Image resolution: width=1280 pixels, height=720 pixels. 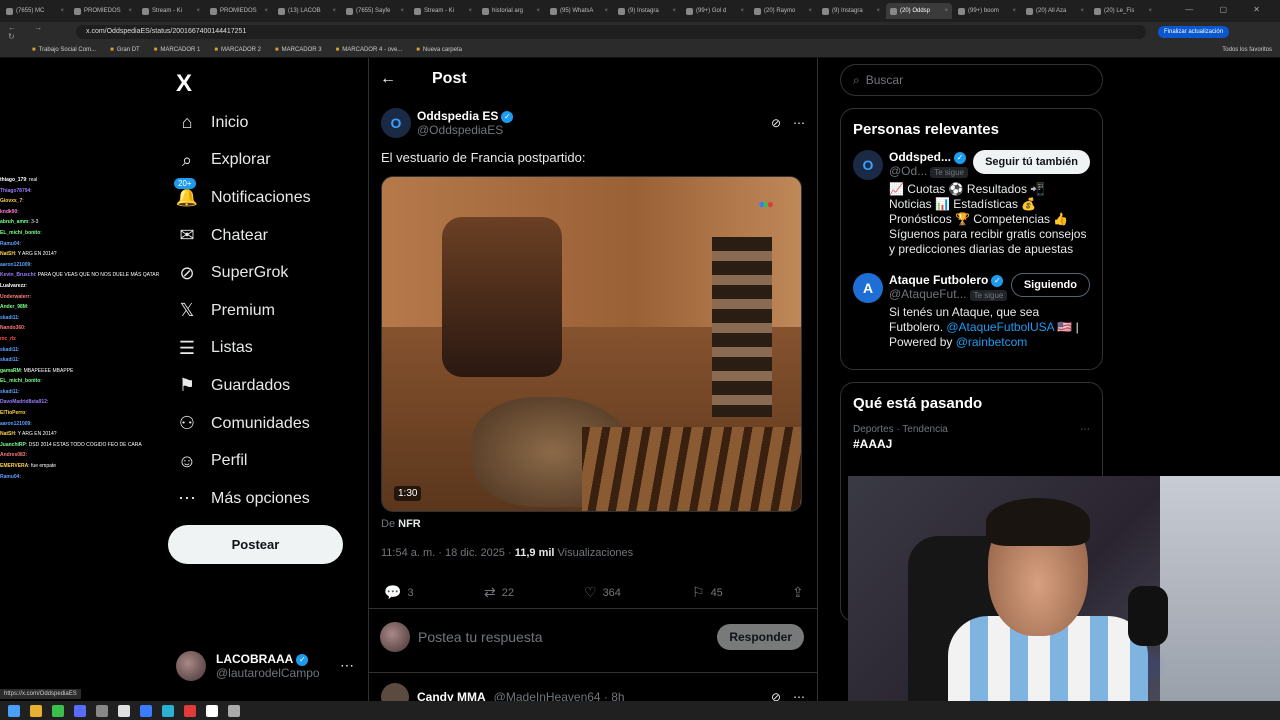 I want to click on browser-tab: (9) Instagra ×, so click(x=647, y=11).